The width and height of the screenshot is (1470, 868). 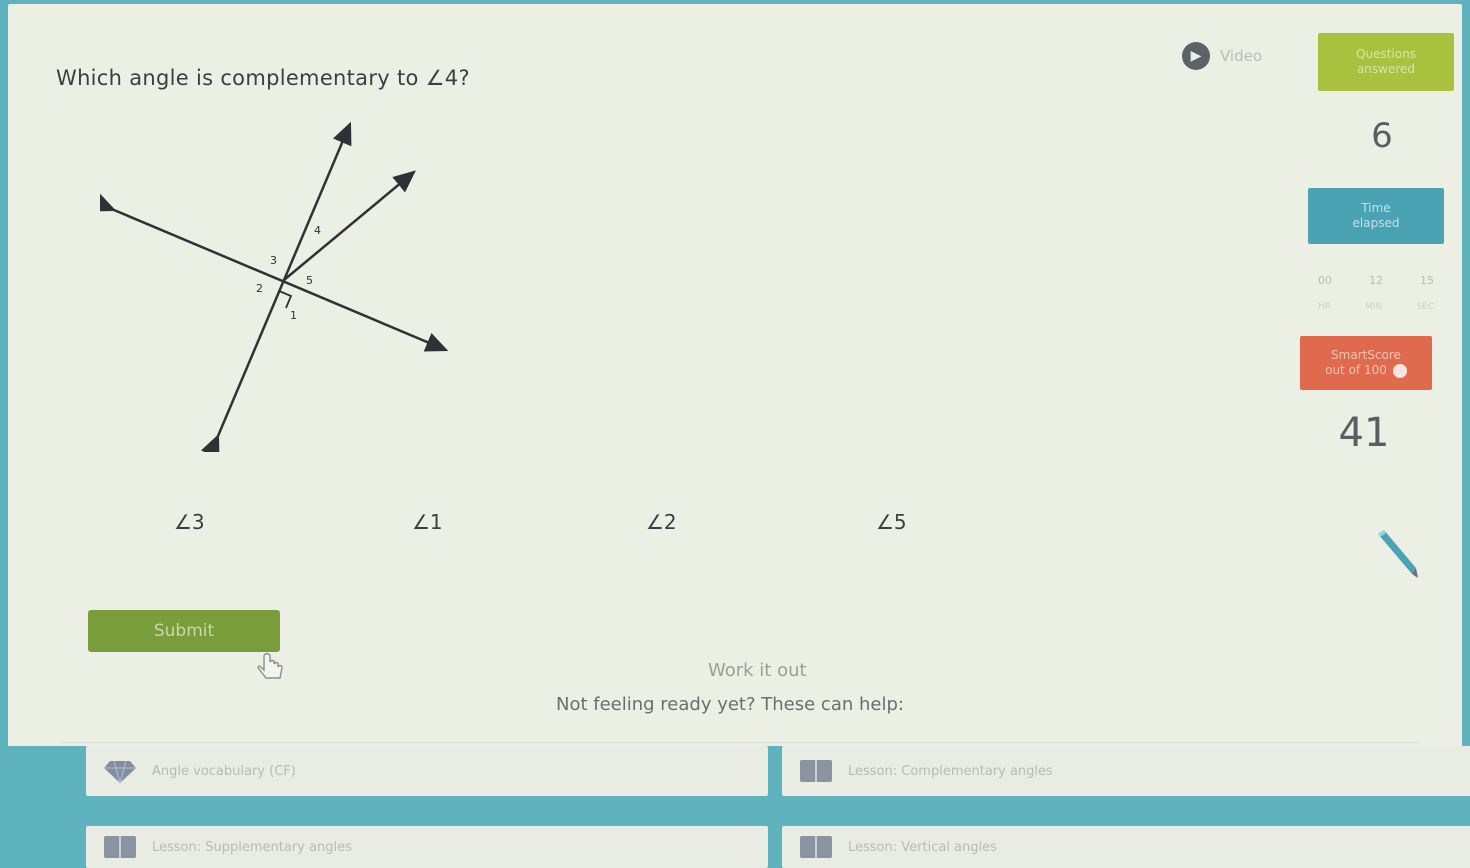 I want to click on resource-card-4: Lesson: Vertical angles, so click(x=1126, y=847).